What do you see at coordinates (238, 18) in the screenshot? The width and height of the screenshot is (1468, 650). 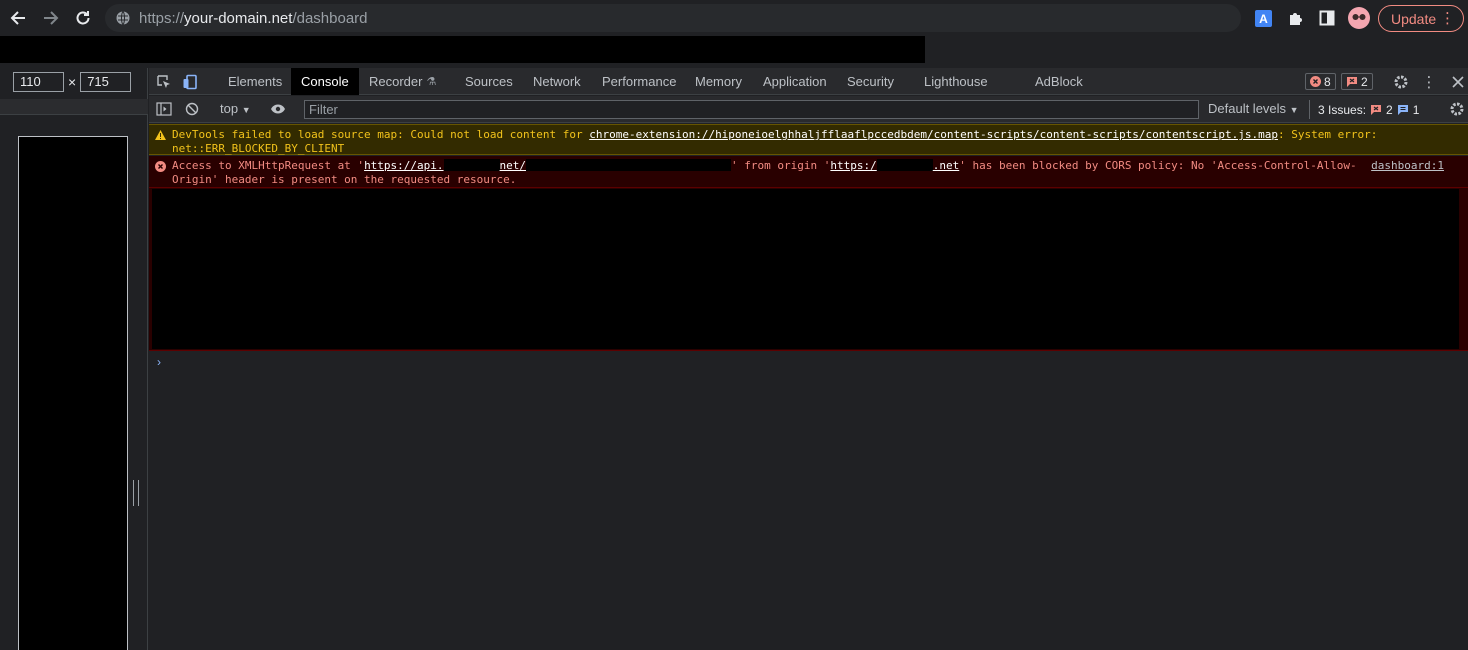 I see `url-host: your-domain.net` at bounding box center [238, 18].